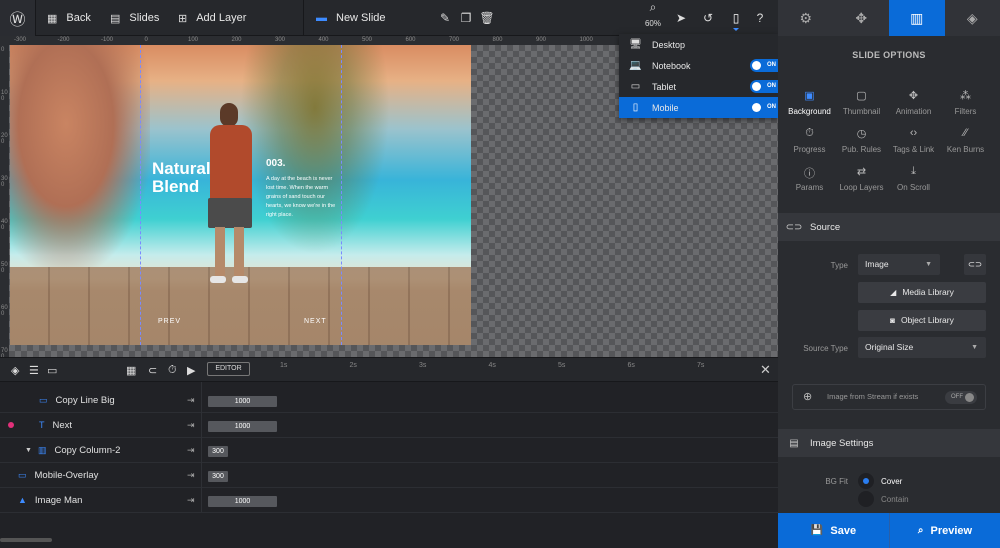 The image size is (1000, 548). Describe the element at coordinates (631, 365) in the screenshot. I see `timeline-tick-label: 6s` at that location.